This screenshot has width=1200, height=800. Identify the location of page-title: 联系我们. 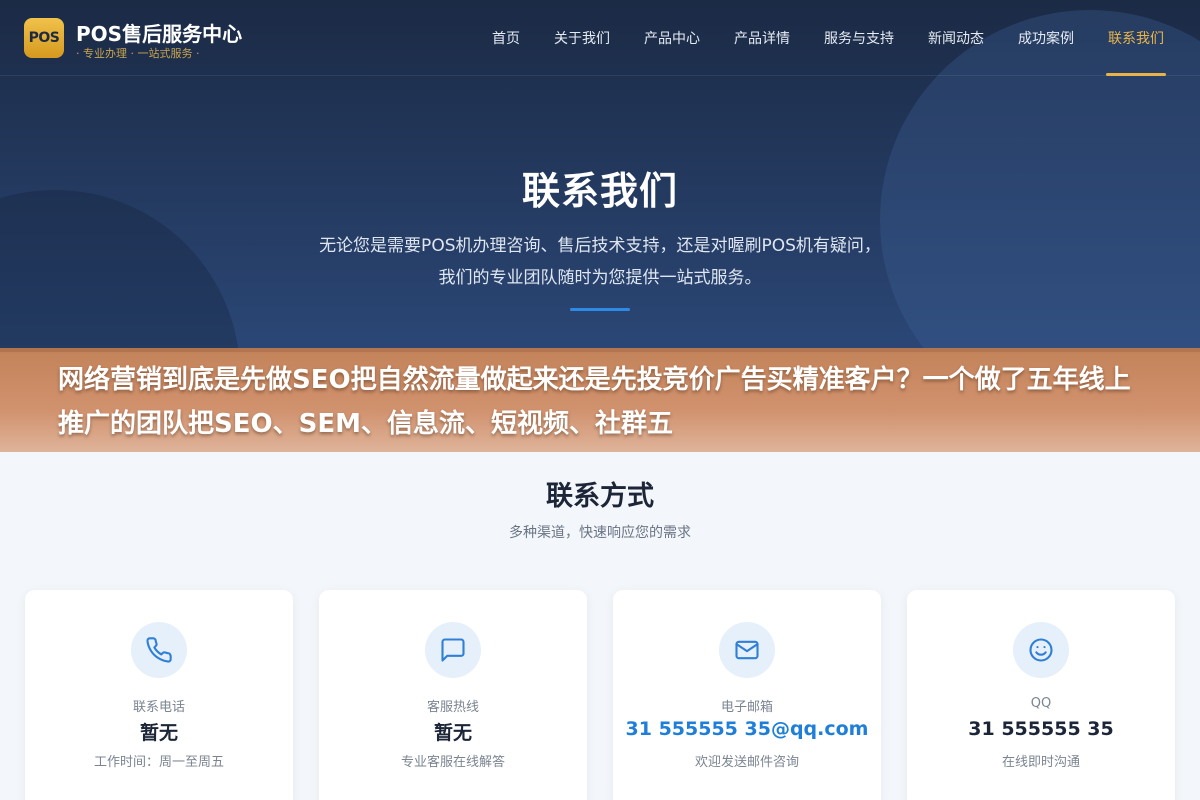
(599, 191).